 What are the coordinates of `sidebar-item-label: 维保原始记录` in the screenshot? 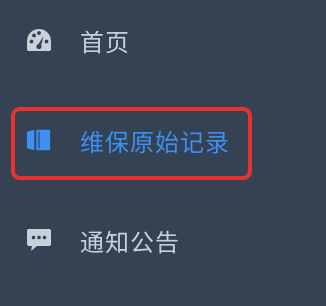 It's located at (155, 142).